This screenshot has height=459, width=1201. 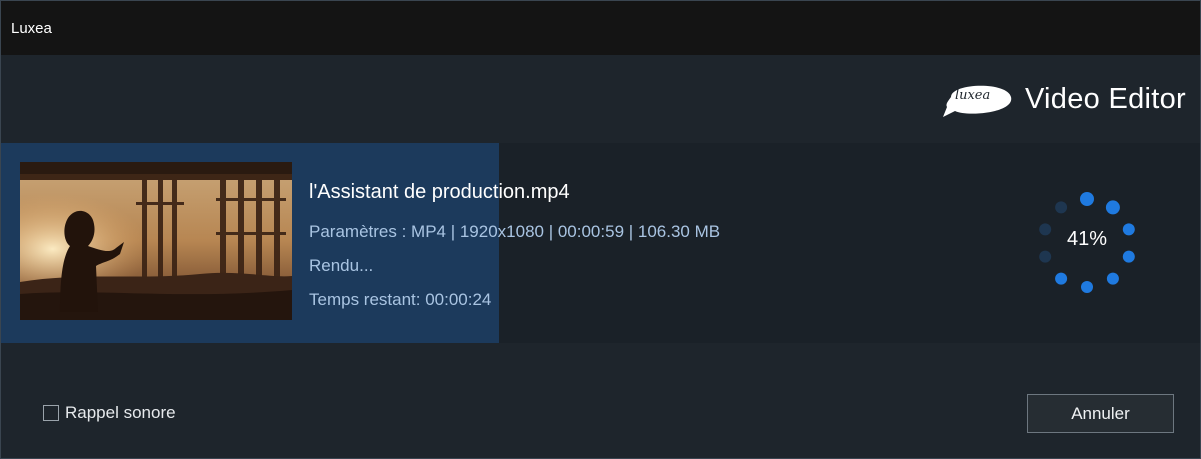 I want to click on cancel-button: Annuler, so click(x=1100, y=413).